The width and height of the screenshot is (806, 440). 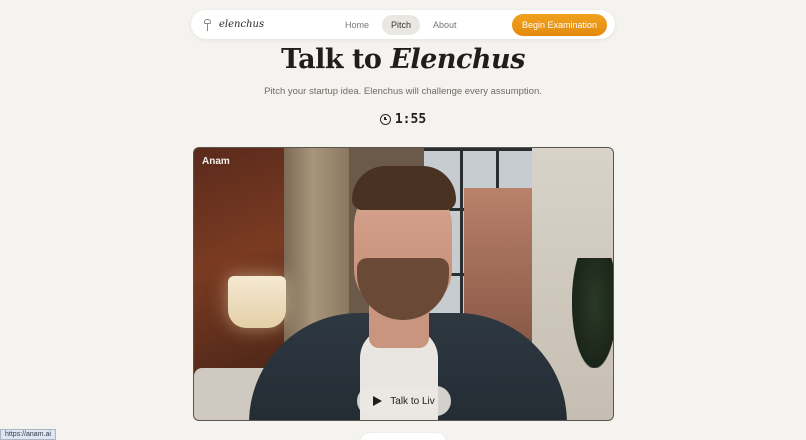 What do you see at coordinates (445, 25) in the screenshot?
I see `nav-link-about: About` at bounding box center [445, 25].